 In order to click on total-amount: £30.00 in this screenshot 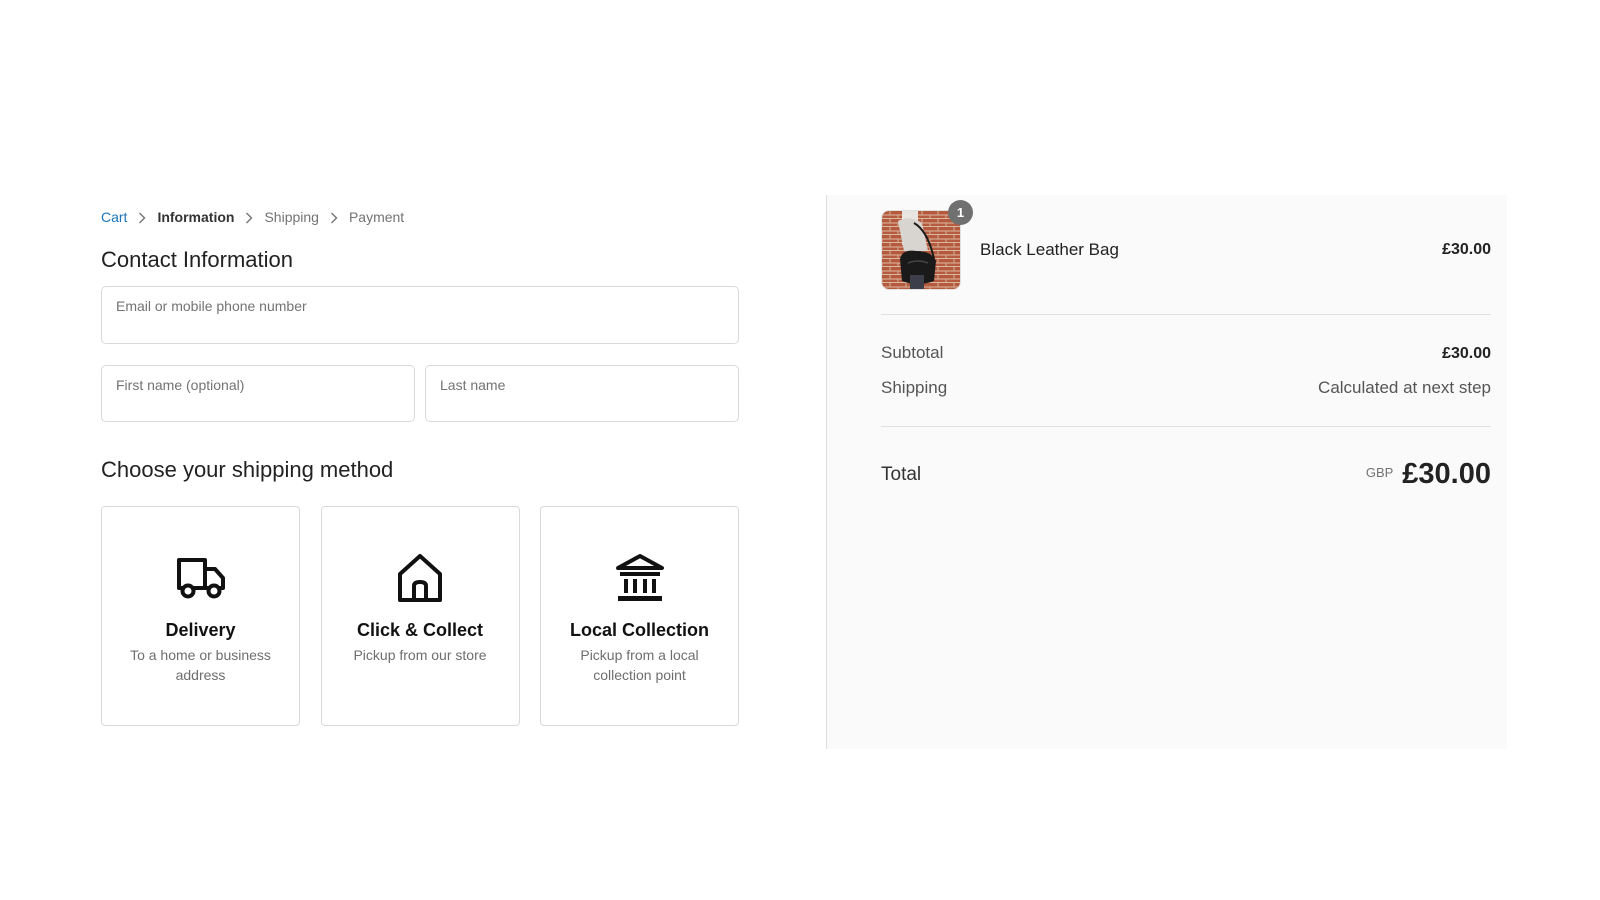, I will do `click(1446, 474)`.